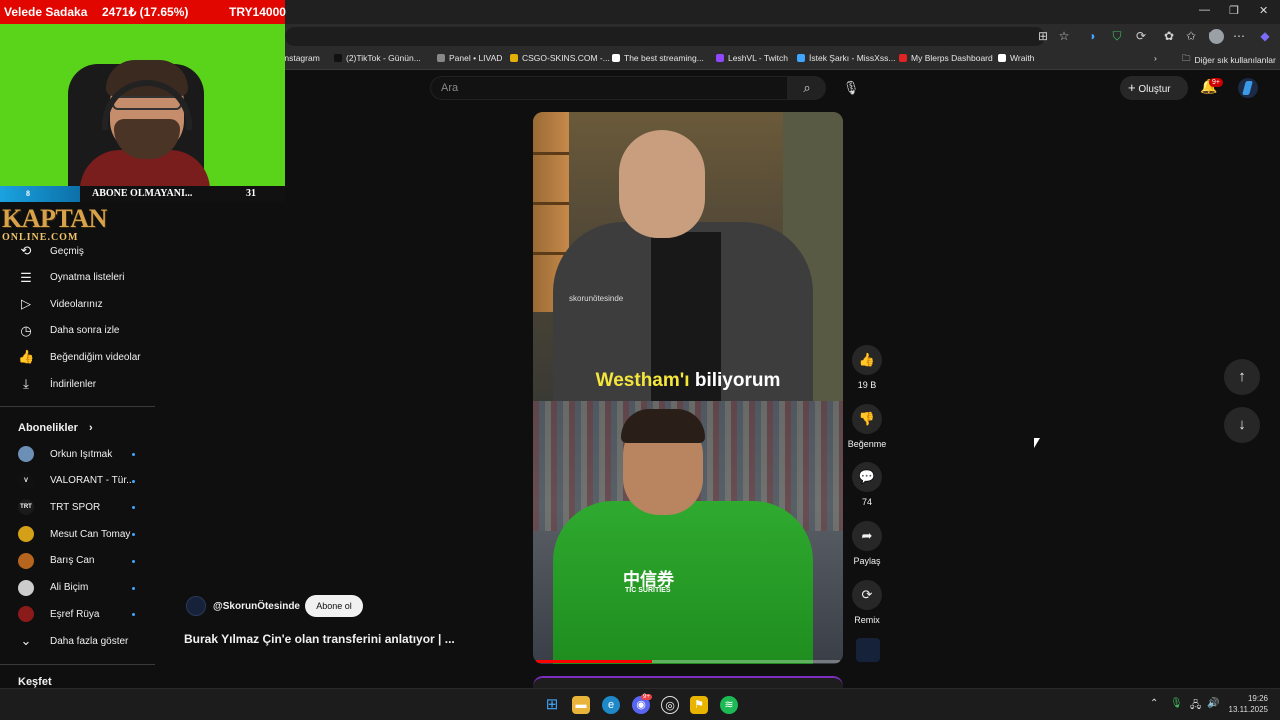 The width and height of the screenshot is (1280, 720). What do you see at coordinates (60, 304) in the screenshot?
I see `sidebar-item: ▷ Videolarınız` at bounding box center [60, 304].